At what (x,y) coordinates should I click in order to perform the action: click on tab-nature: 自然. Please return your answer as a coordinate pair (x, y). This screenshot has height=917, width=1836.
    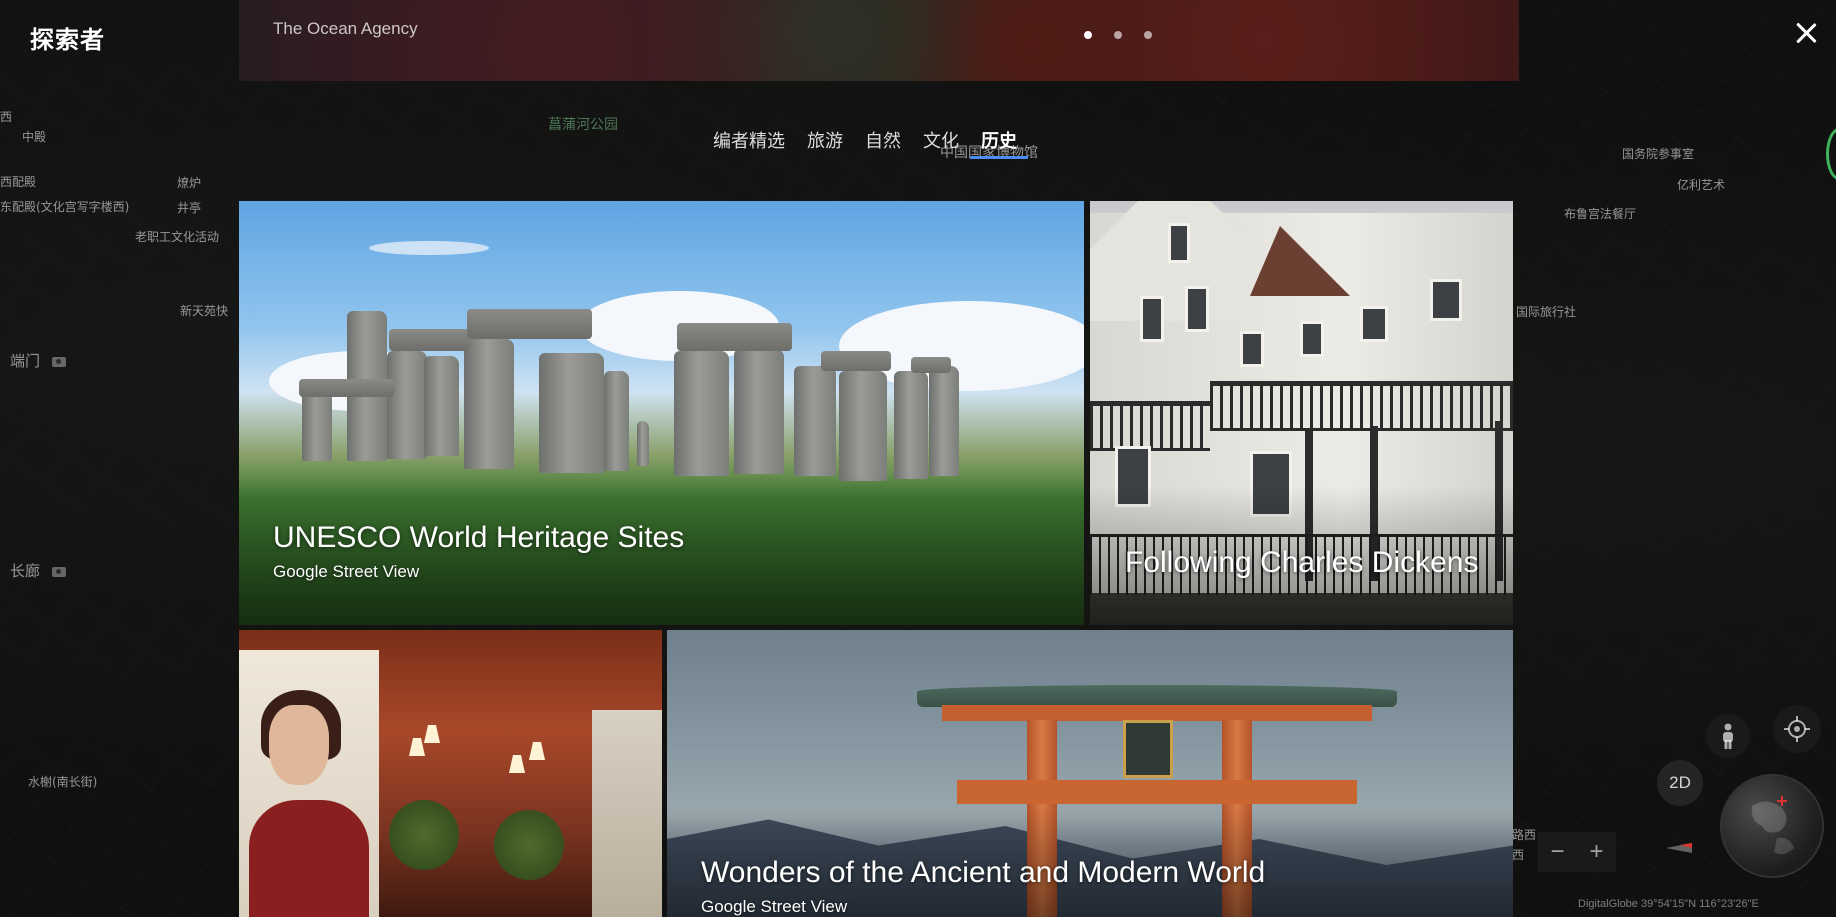
    Looking at the image, I should click on (883, 149).